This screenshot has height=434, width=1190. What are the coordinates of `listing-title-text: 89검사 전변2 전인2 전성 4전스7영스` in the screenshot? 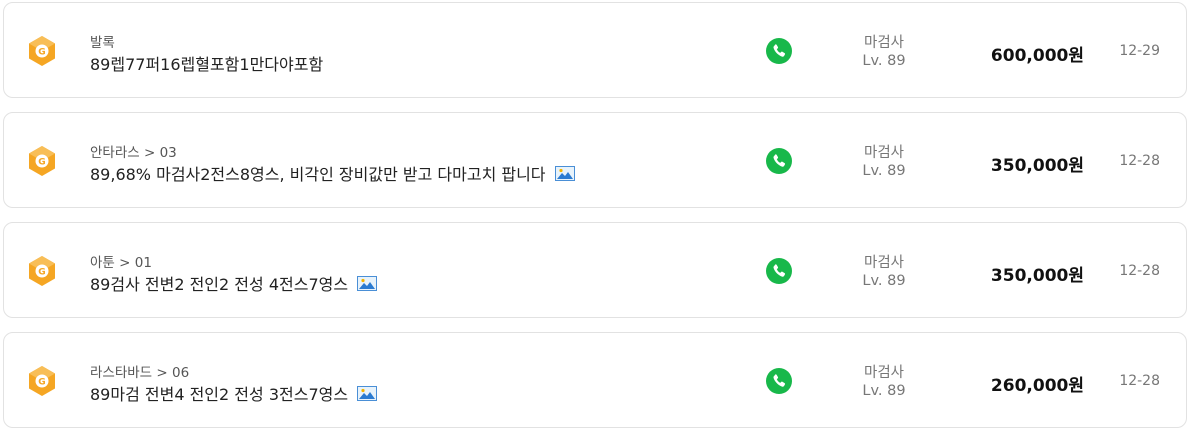 It's located at (219, 283).